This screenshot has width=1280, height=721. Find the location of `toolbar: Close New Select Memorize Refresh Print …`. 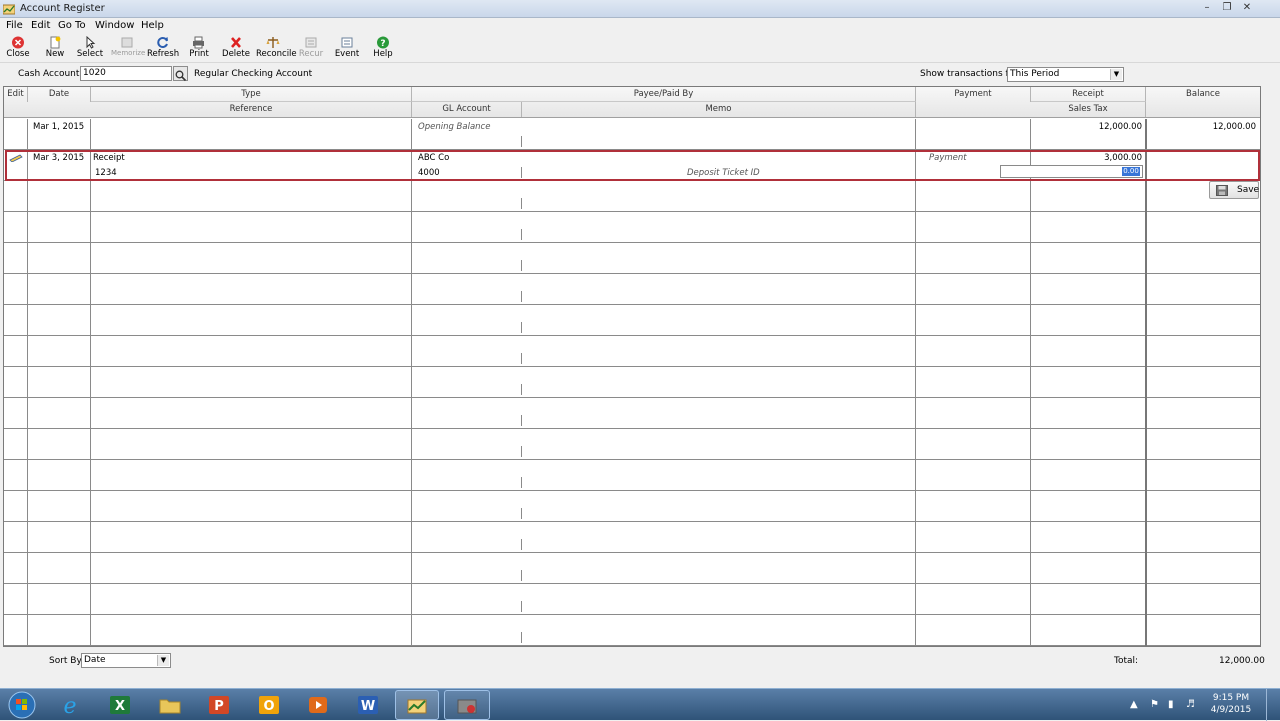

toolbar: Close New Select Memorize Refresh Print … is located at coordinates (640, 49).